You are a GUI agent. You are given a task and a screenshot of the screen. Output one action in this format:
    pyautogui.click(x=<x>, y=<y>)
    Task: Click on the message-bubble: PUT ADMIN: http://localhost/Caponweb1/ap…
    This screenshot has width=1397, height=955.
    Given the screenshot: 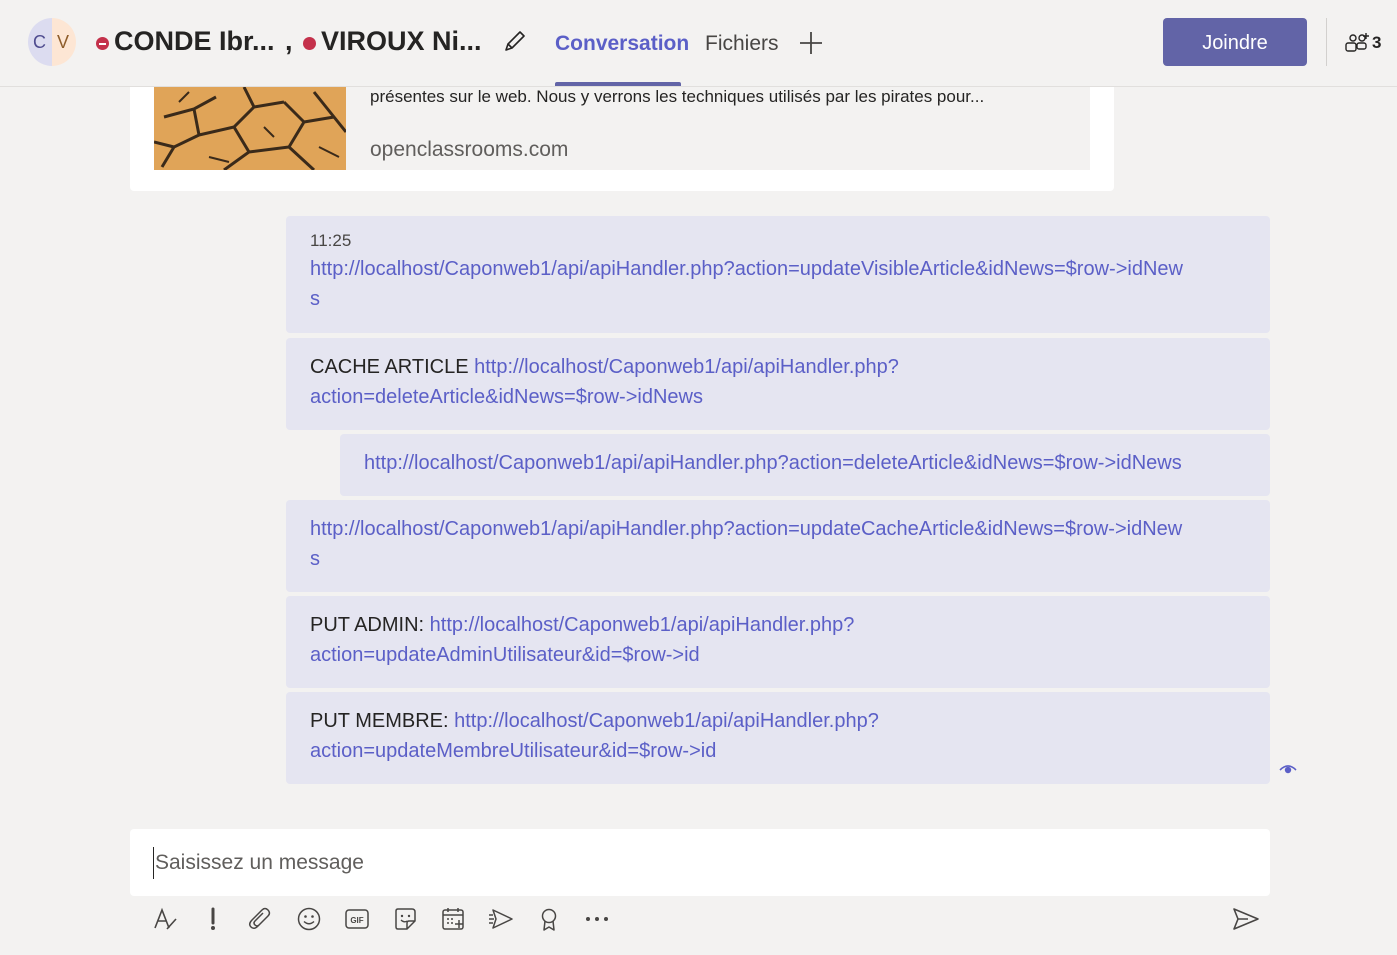 What is the action you would take?
    pyautogui.click(x=778, y=642)
    